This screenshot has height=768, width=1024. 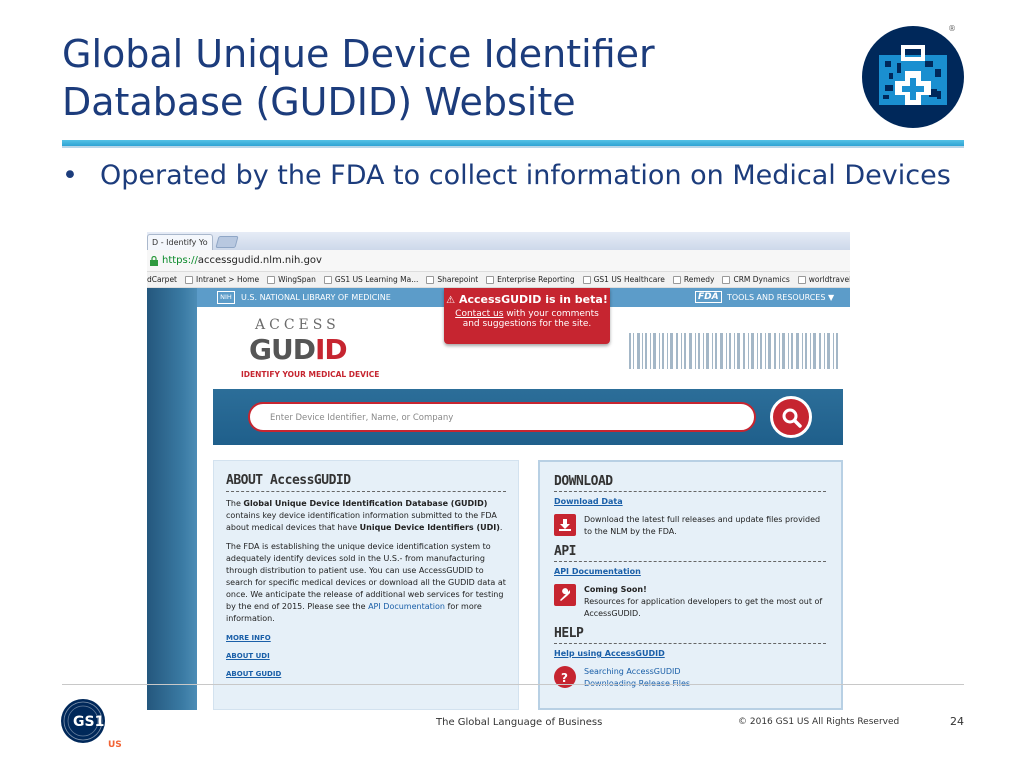 I want to click on footer-rule, so click(x=513, y=684).